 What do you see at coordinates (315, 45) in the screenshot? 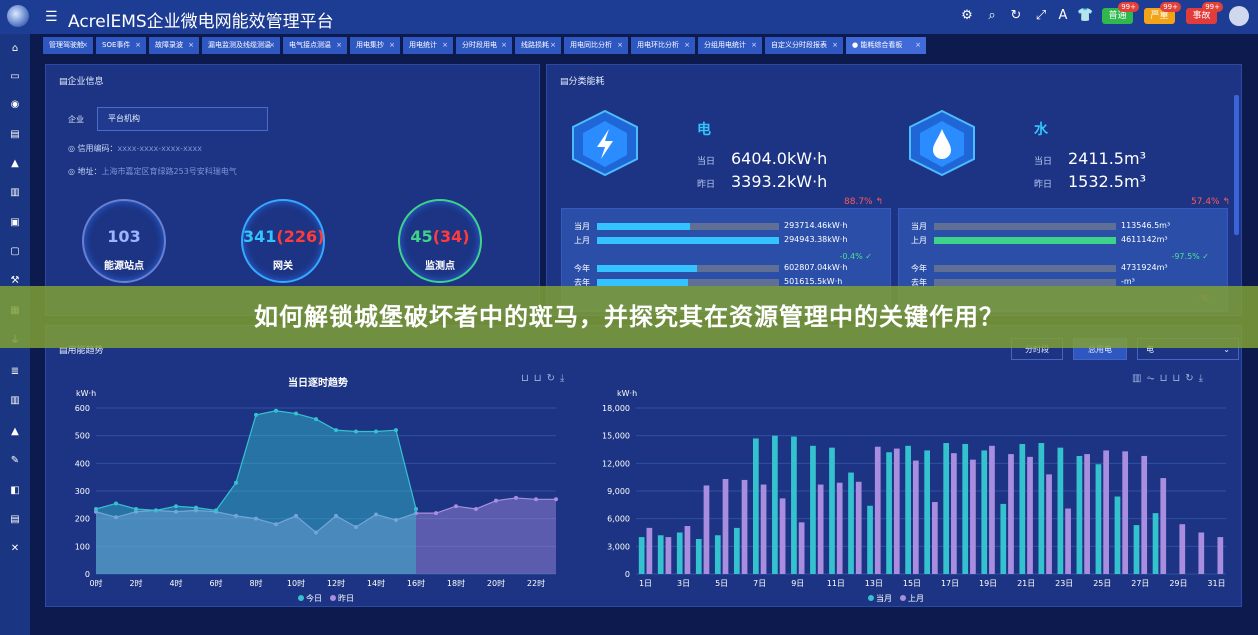
I see `tab-4: 电气接点测温 ×` at bounding box center [315, 45].